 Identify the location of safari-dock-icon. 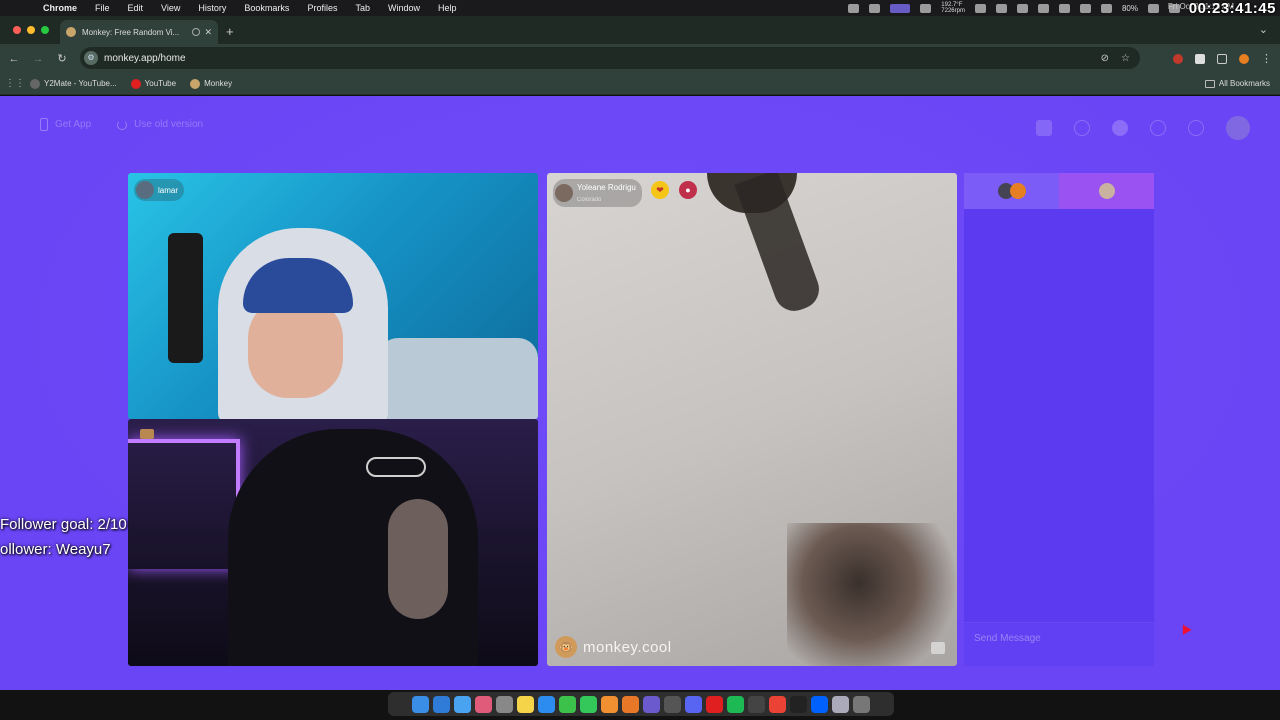
(441, 704).